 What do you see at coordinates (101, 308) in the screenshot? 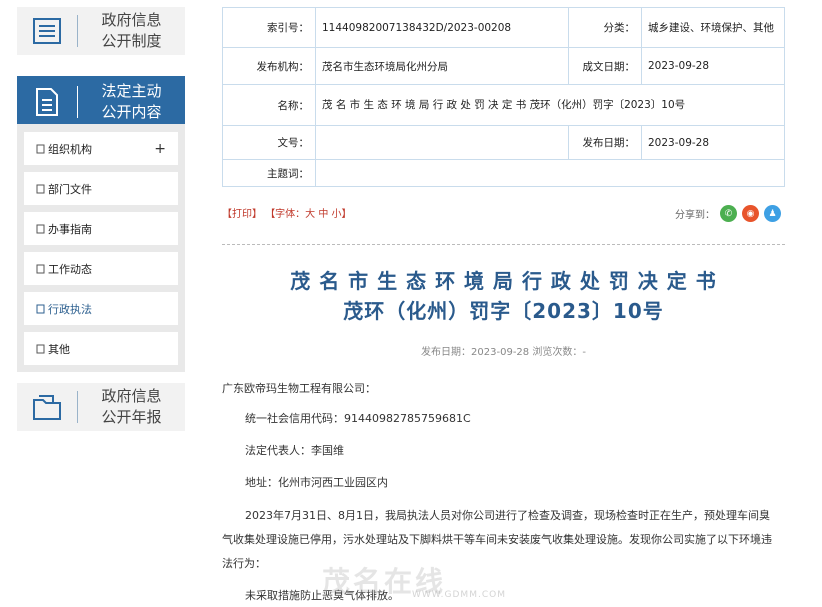
I see `sub-item-law-enforcement: 行政执法` at bounding box center [101, 308].